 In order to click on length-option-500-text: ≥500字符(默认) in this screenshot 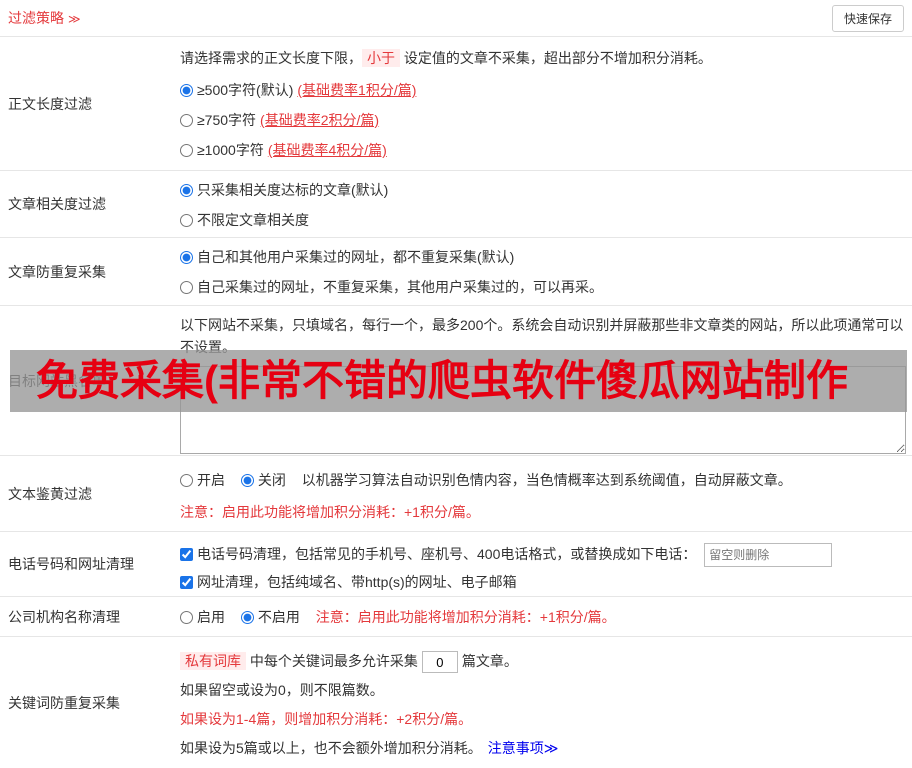, I will do `click(245, 90)`.